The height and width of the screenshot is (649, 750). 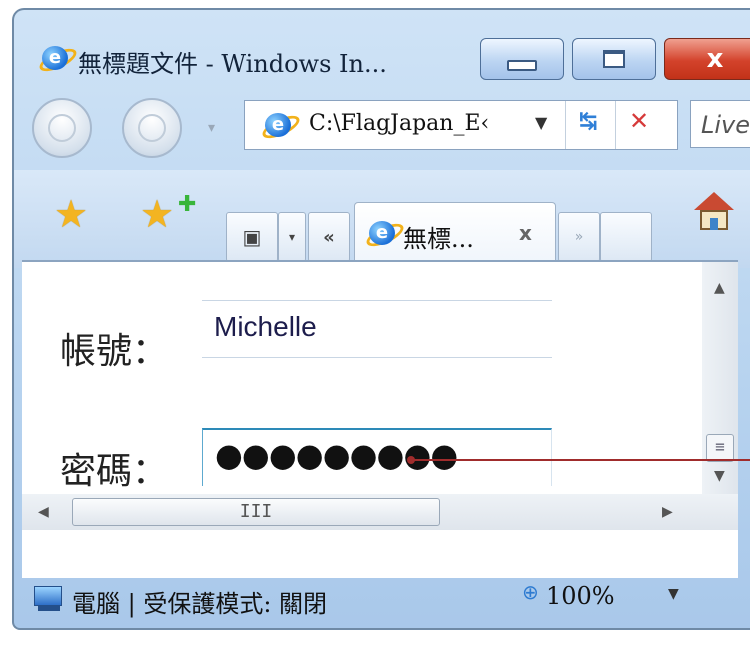 I want to click on tab-ie-icon: e, so click(x=385, y=235).